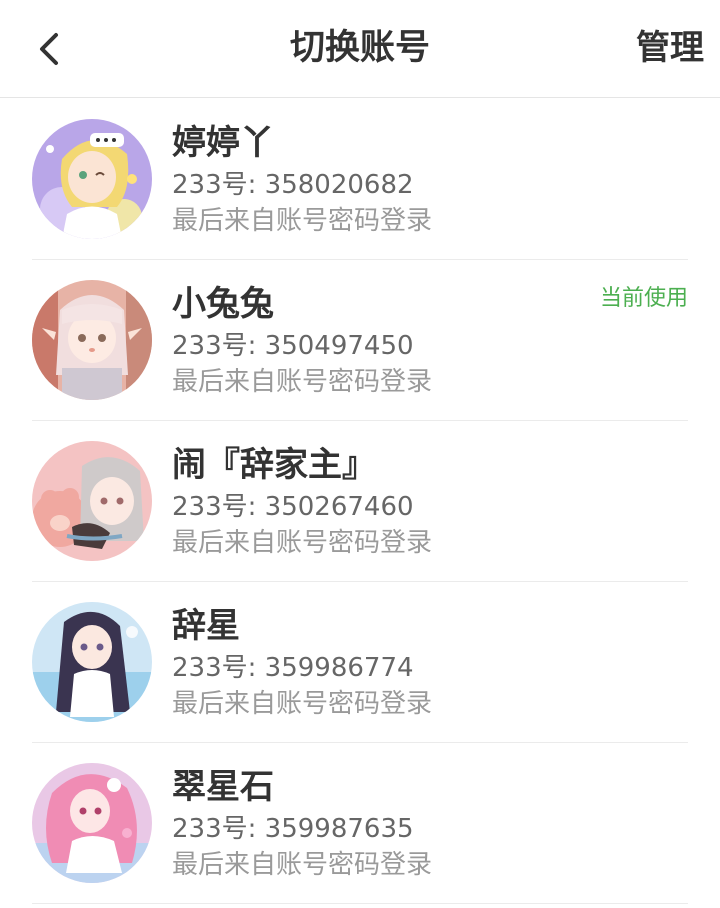 The width and height of the screenshot is (720, 908). I want to click on account-id: 233号: 359987635, so click(293, 829).